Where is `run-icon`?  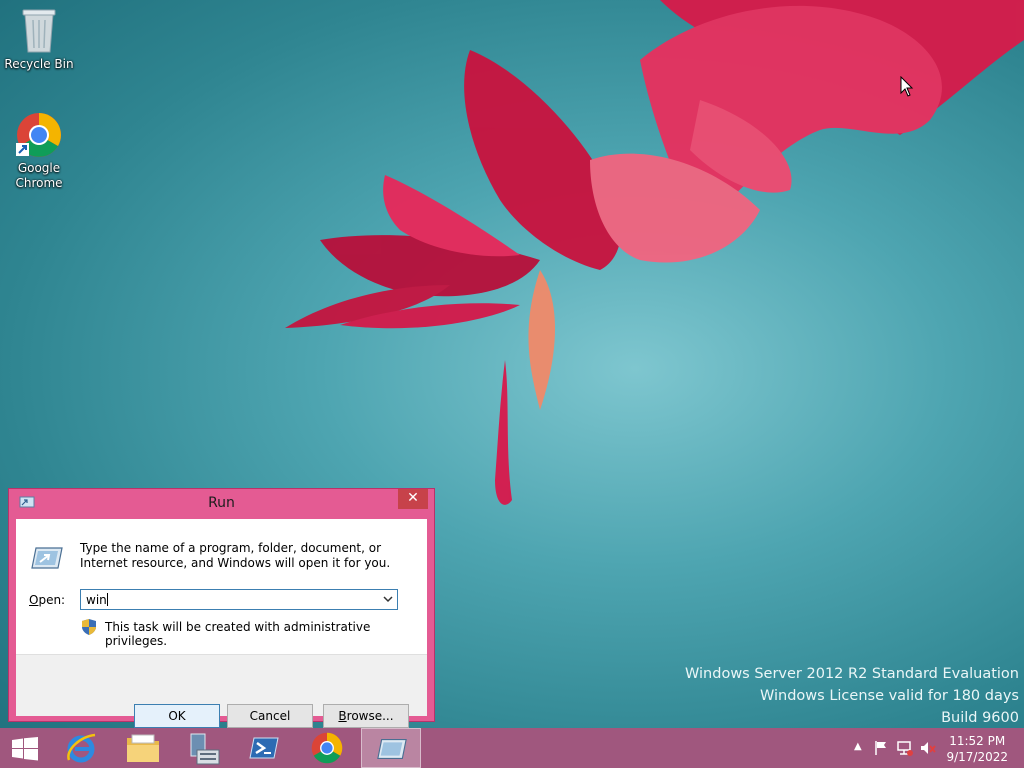
run-icon is located at coordinates (392, 749).